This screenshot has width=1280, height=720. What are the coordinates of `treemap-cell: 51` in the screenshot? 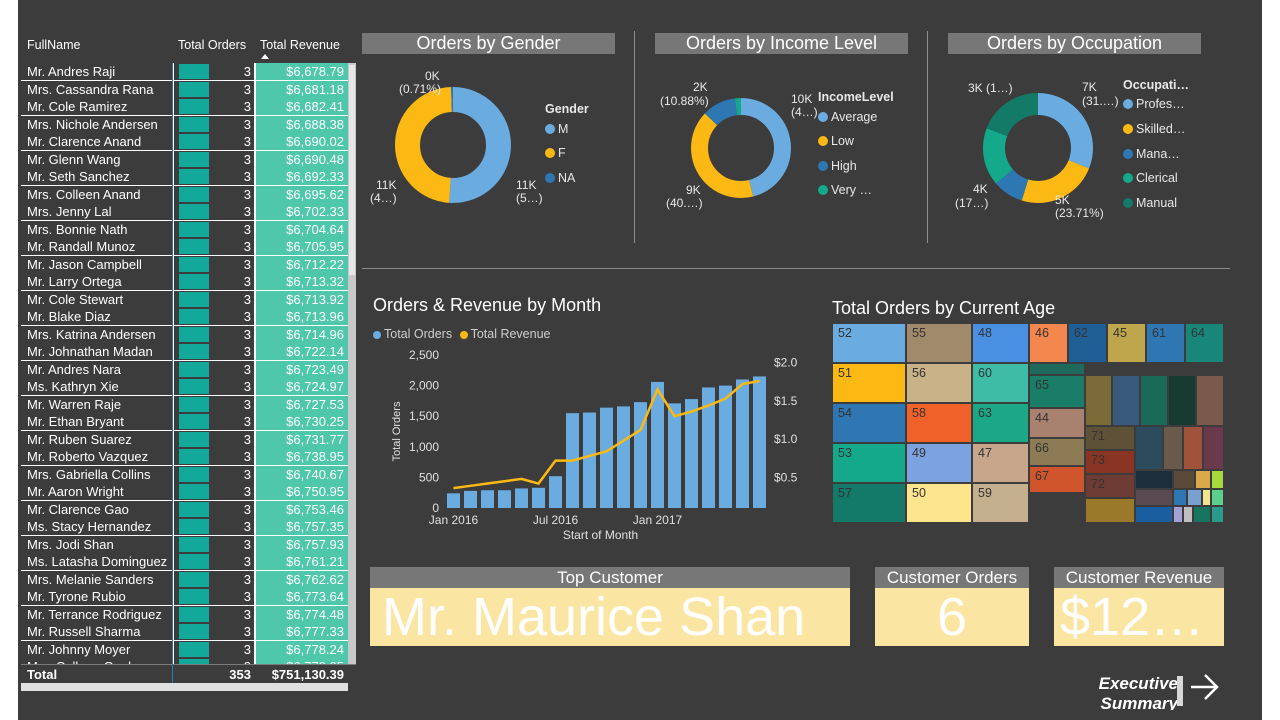 It's located at (869, 383).